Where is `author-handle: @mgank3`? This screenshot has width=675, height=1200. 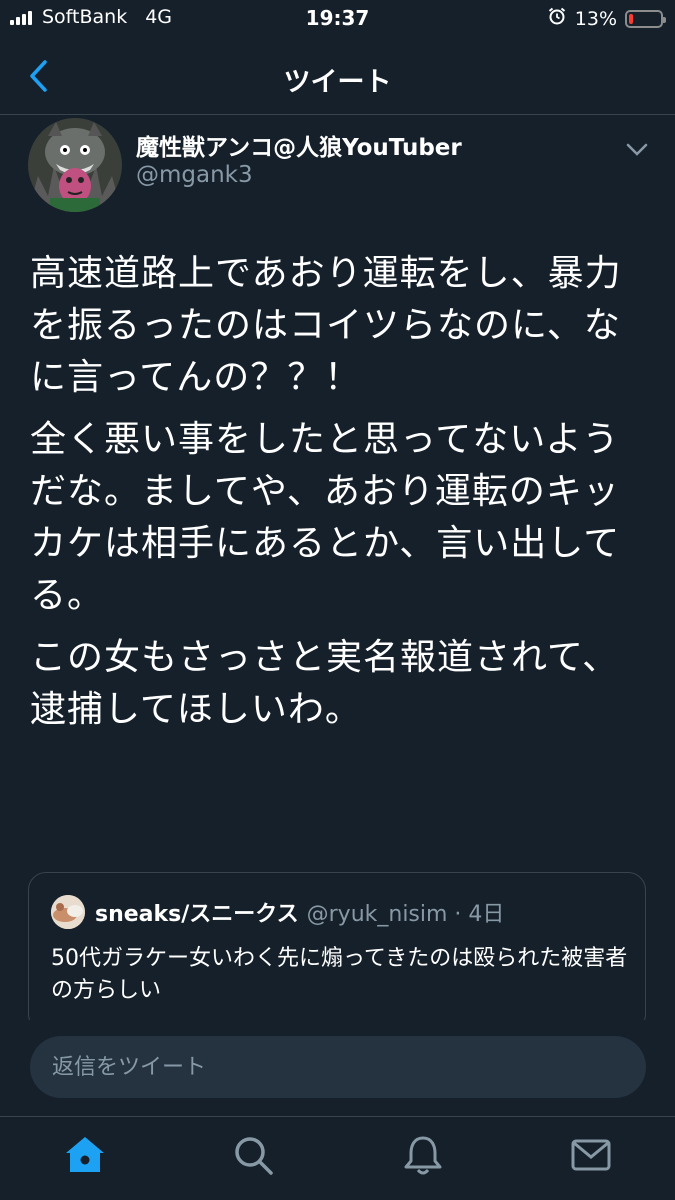 author-handle: @mgank3 is located at coordinates (194, 175).